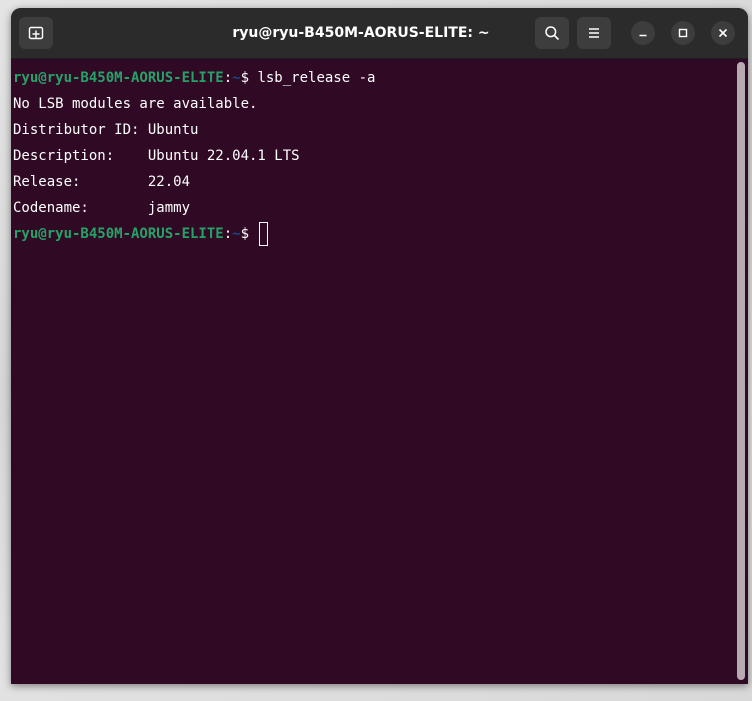  I want to click on title-bar: ryu@ryu-B450M-AORUS-ELITE: ~, so click(379, 33).